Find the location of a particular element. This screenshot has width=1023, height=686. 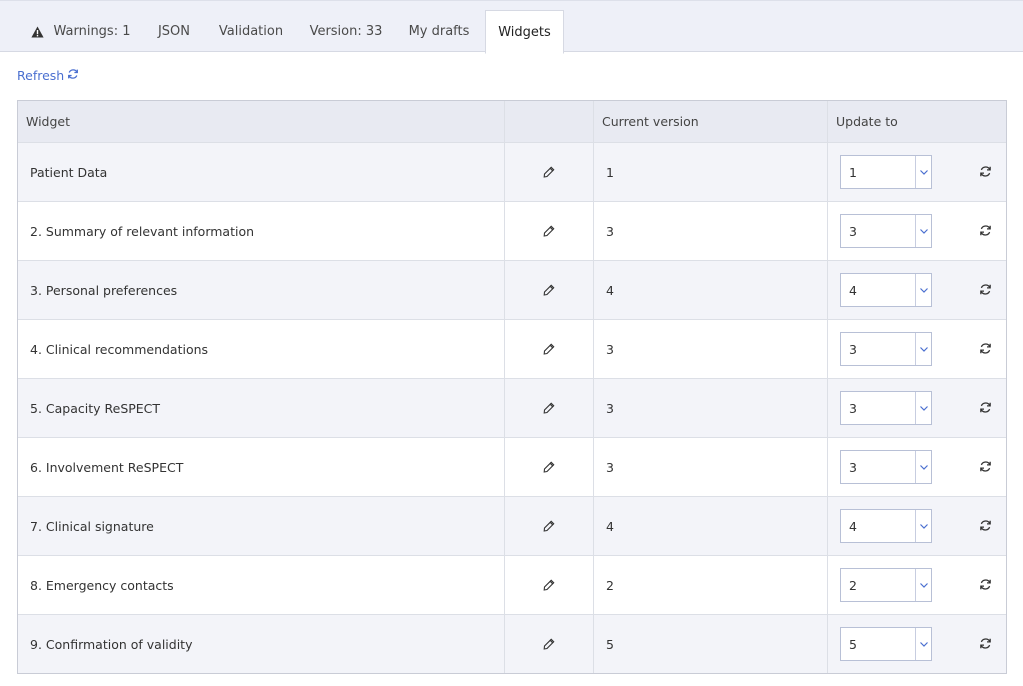

update-to-select: 2 is located at coordinates (886, 585).